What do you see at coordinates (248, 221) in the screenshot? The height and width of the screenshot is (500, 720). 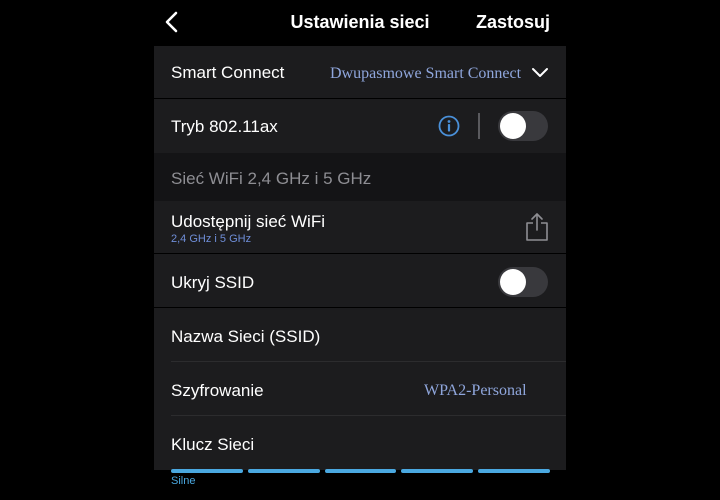 I see `share-wifi-label: Udostępnij sieć WiFi` at bounding box center [248, 221].